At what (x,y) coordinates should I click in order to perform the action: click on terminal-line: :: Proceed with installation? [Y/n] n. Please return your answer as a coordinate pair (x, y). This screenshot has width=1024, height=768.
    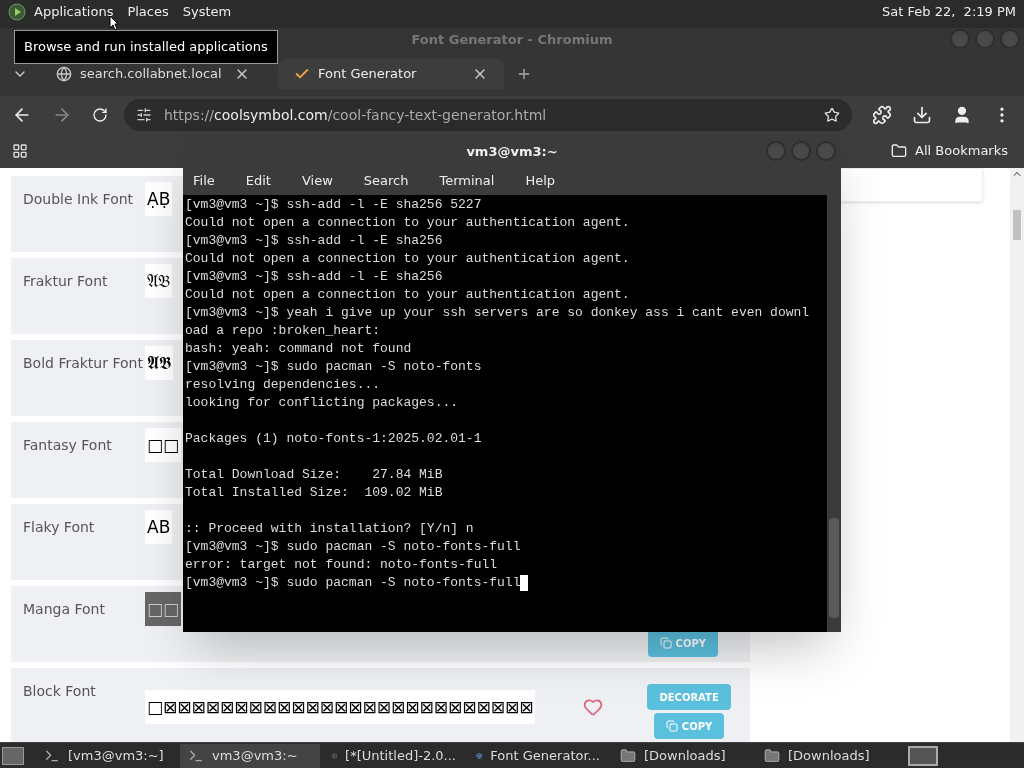
    Looking at the image, I should click on (329, 529).